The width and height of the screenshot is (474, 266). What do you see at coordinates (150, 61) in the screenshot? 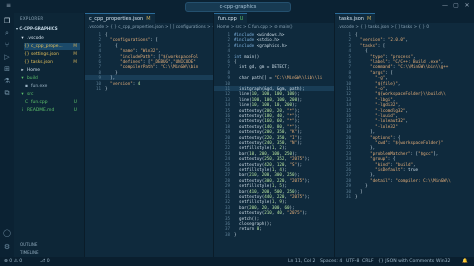
I see `code-line: "defines": ["_DEBUG","UNICODE"` at bounding box center [150, 61].